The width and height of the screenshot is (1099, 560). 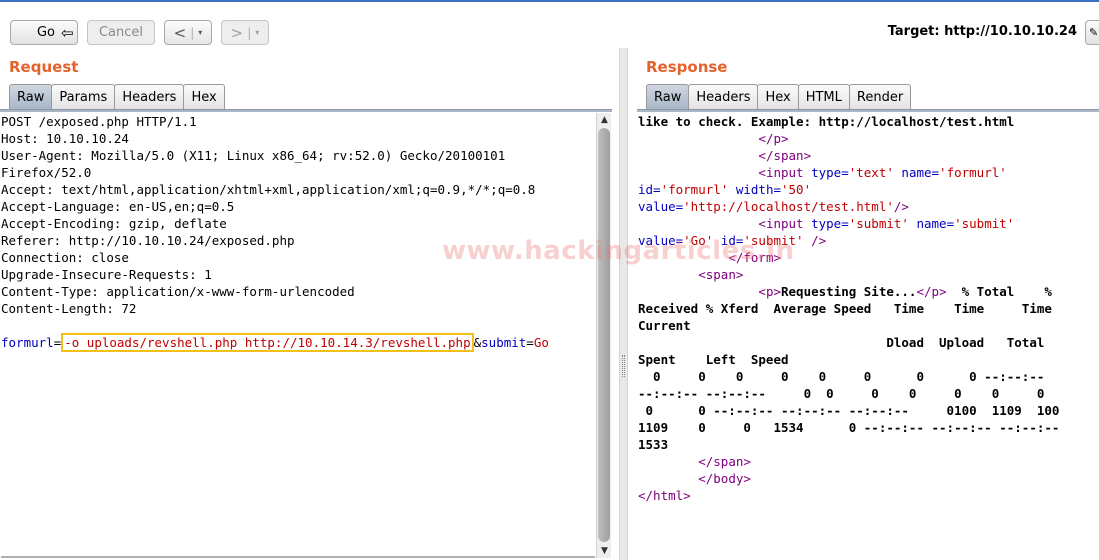 I want to click on html-attr-value: 'http://localhost/test.html', so click(x=788, y=206).